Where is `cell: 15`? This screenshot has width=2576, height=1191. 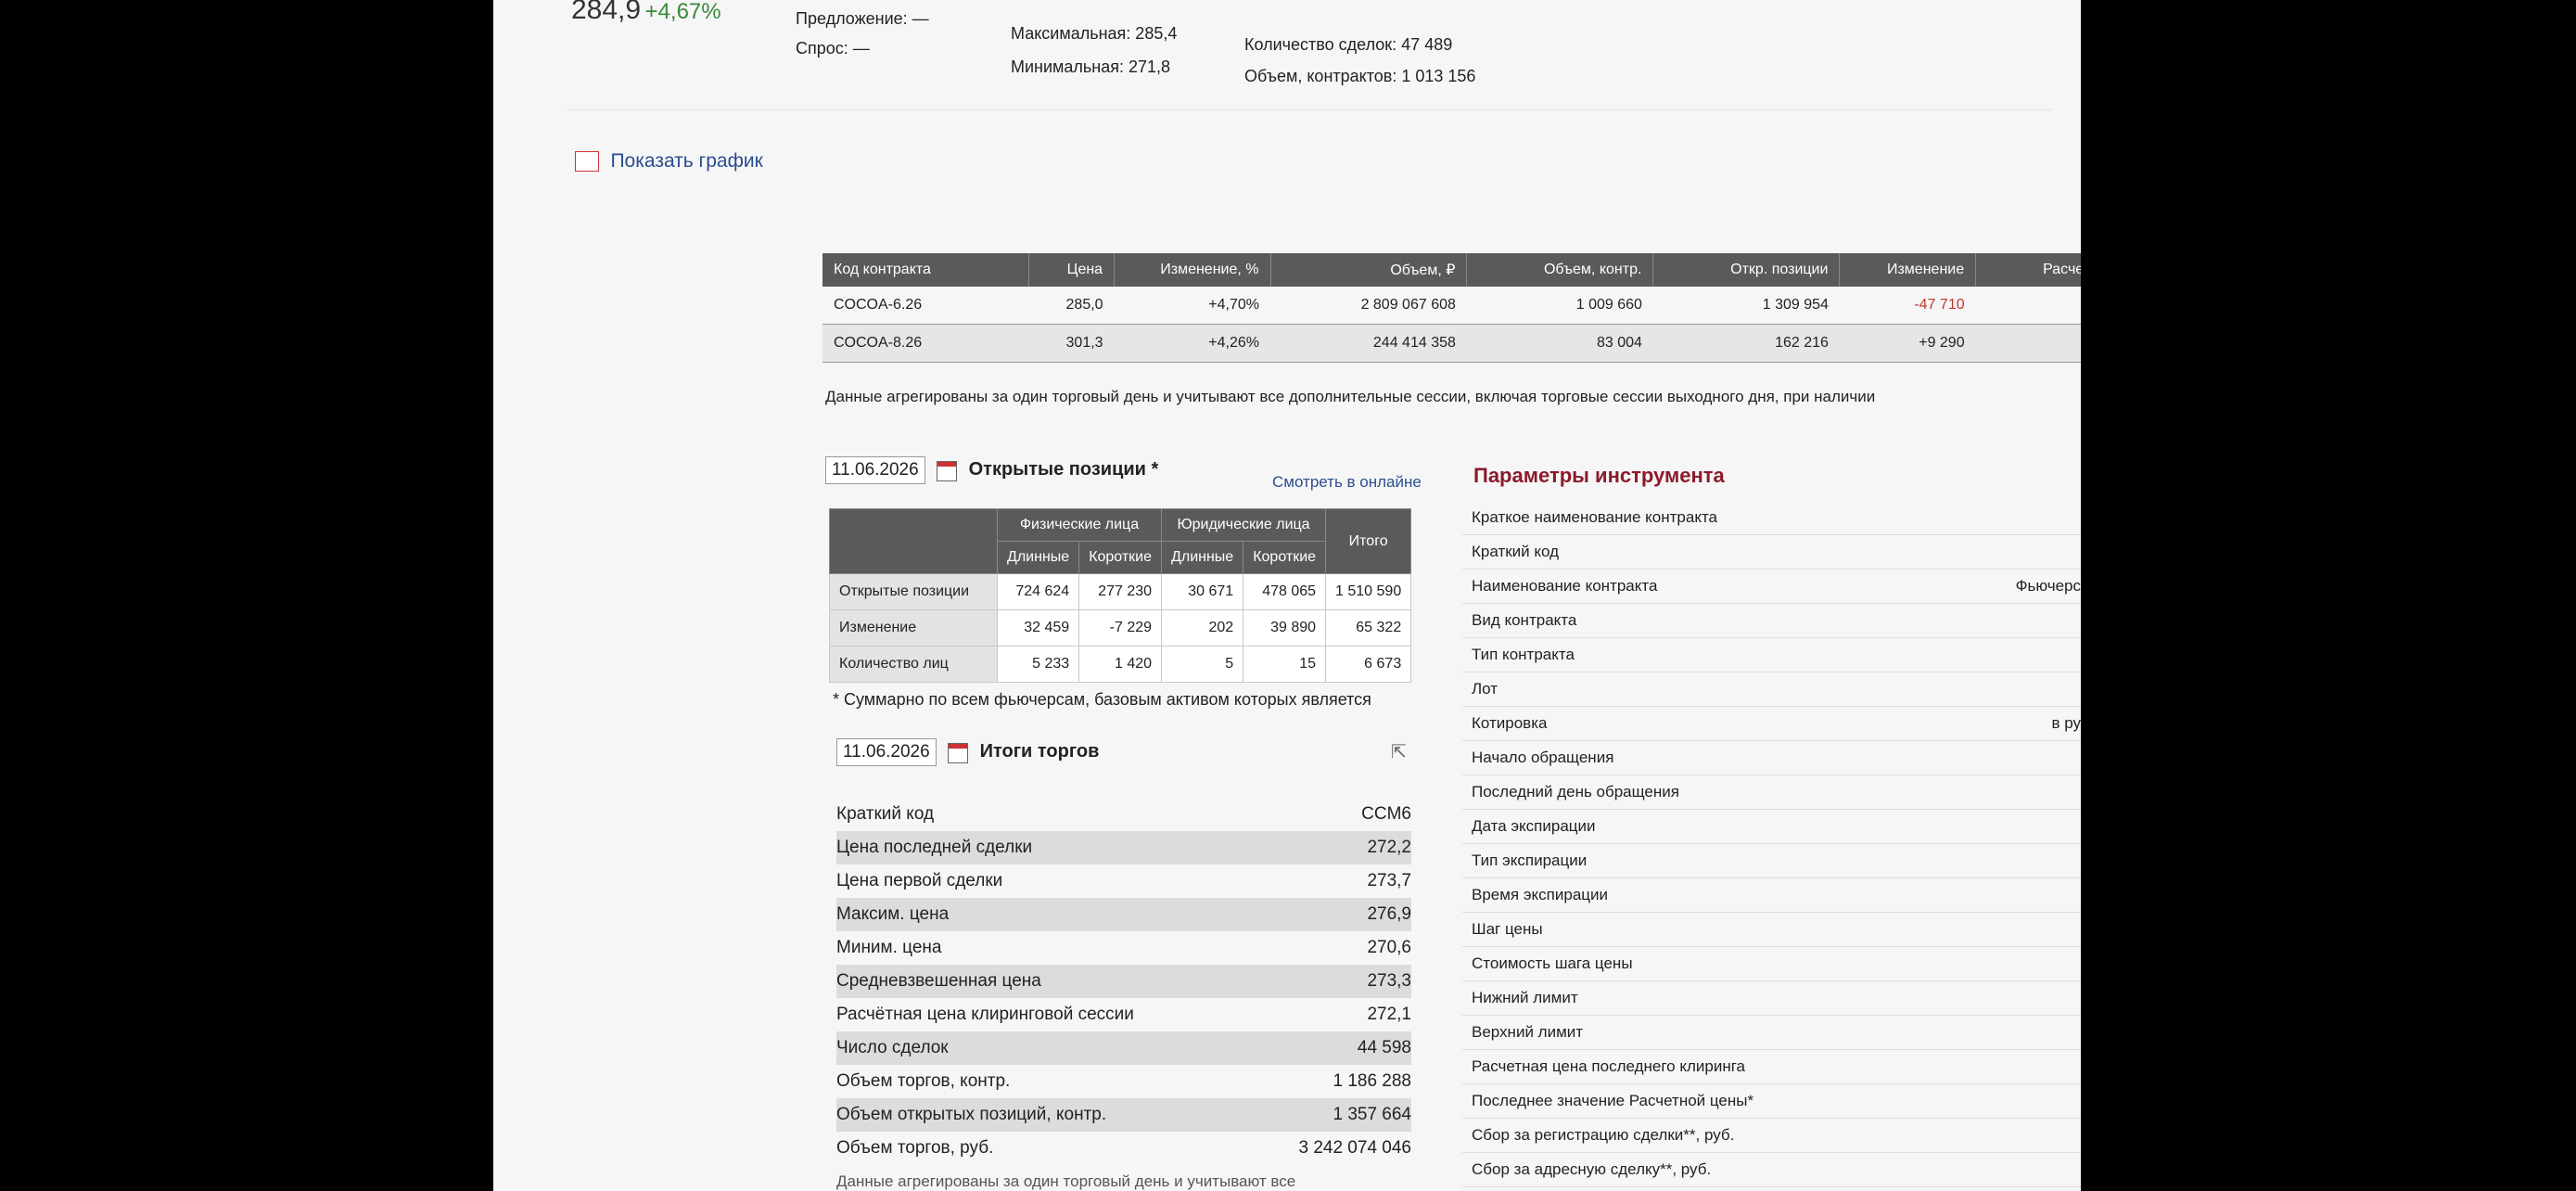
cell: 15 is located at coordinates (1285, 664).